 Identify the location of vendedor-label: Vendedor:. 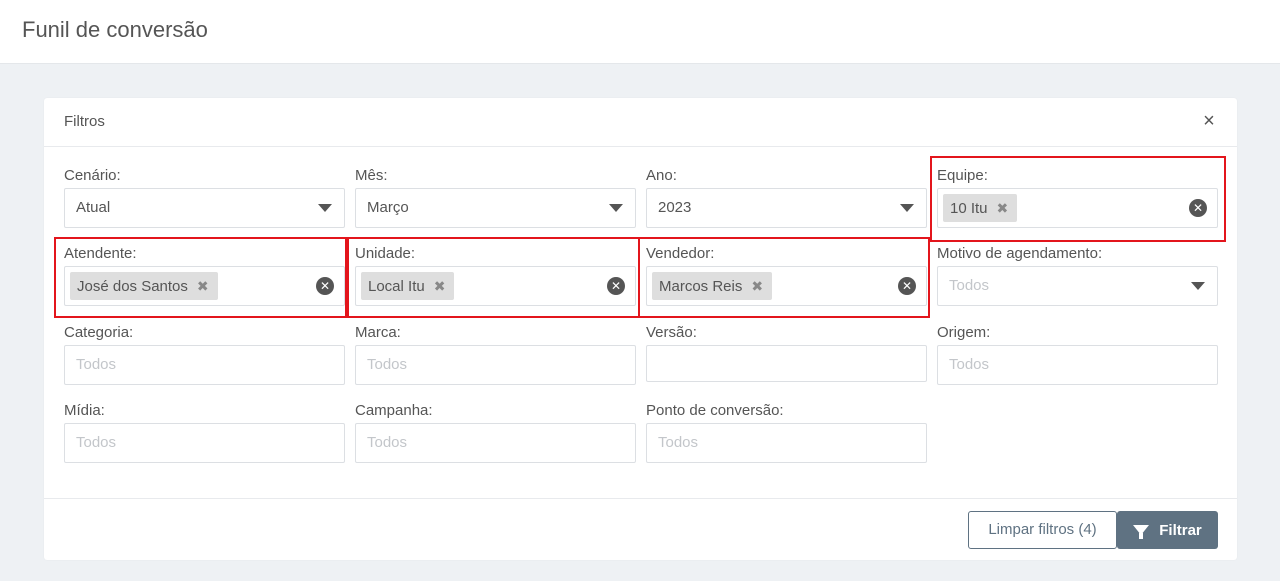
(680, 253).